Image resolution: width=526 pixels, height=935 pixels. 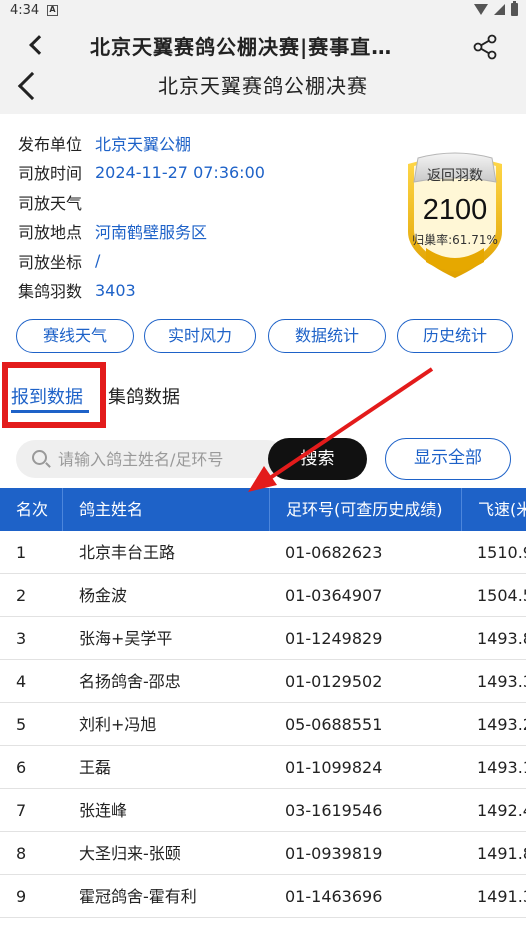 What do you see at coordinates (21, 638) in the screenshot?
I see `cell-rank: 3` at bounding box center [21, 638].